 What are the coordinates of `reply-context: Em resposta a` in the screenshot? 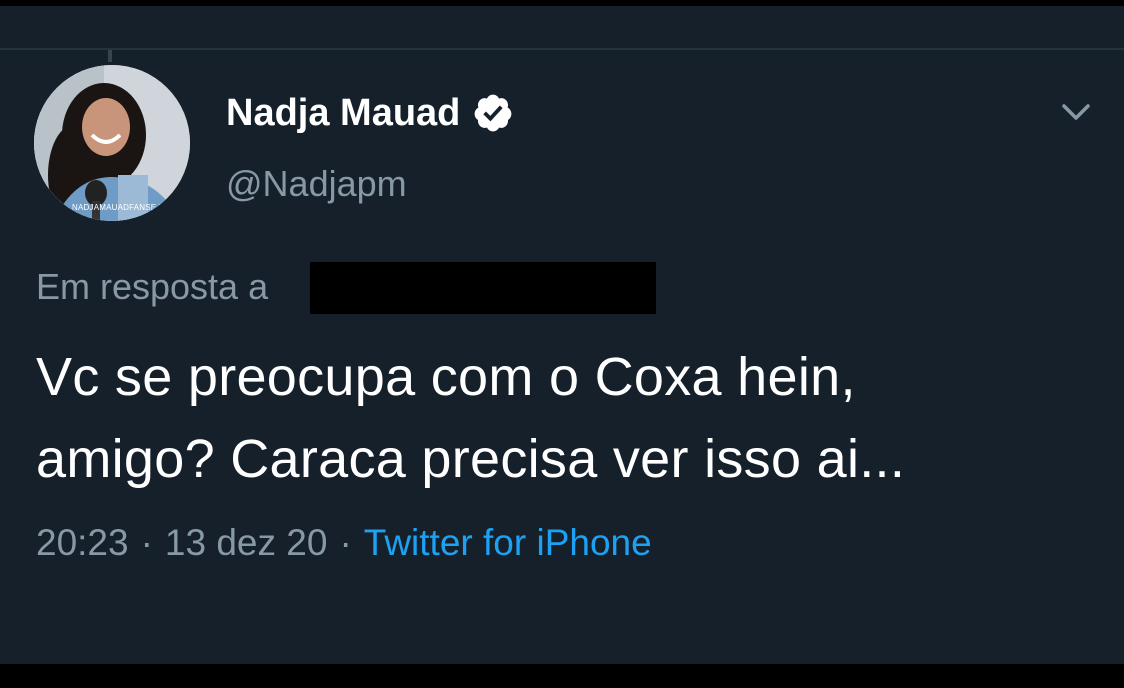 It's located at (152, 287).